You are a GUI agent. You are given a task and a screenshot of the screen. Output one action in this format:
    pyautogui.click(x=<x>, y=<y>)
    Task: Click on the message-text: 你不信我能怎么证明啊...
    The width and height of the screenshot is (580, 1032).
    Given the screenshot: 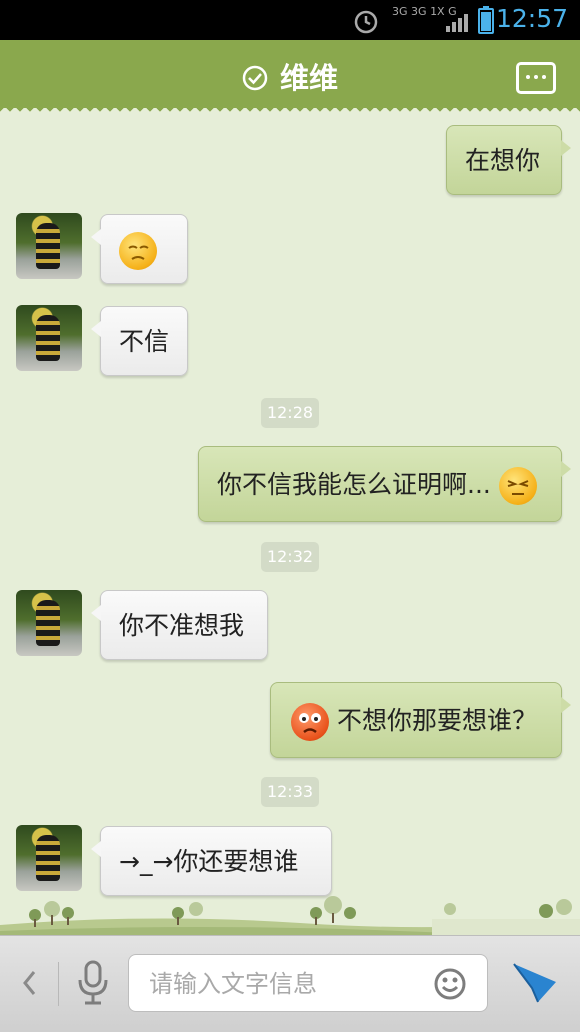 What is the action you would take?
    pyautogui.click(x=354, y=484)
    